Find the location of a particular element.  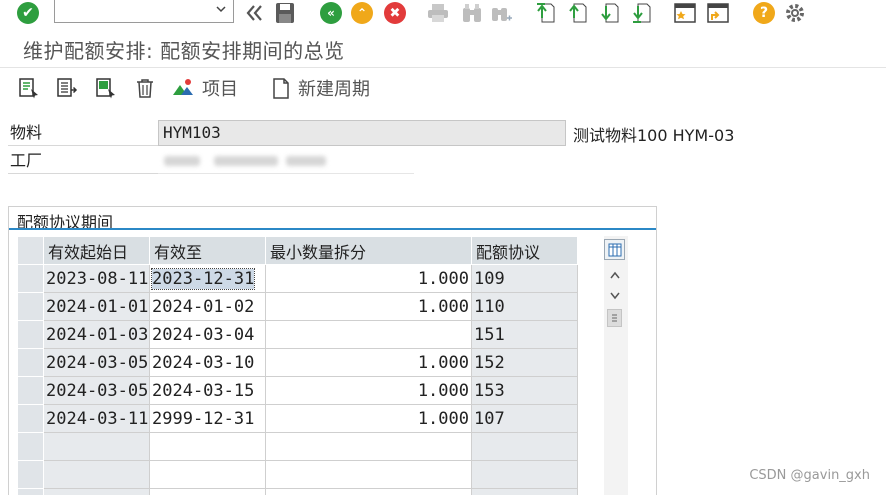

valid-from-cell: 2024-03-11 is located at coordinates (96, 418).